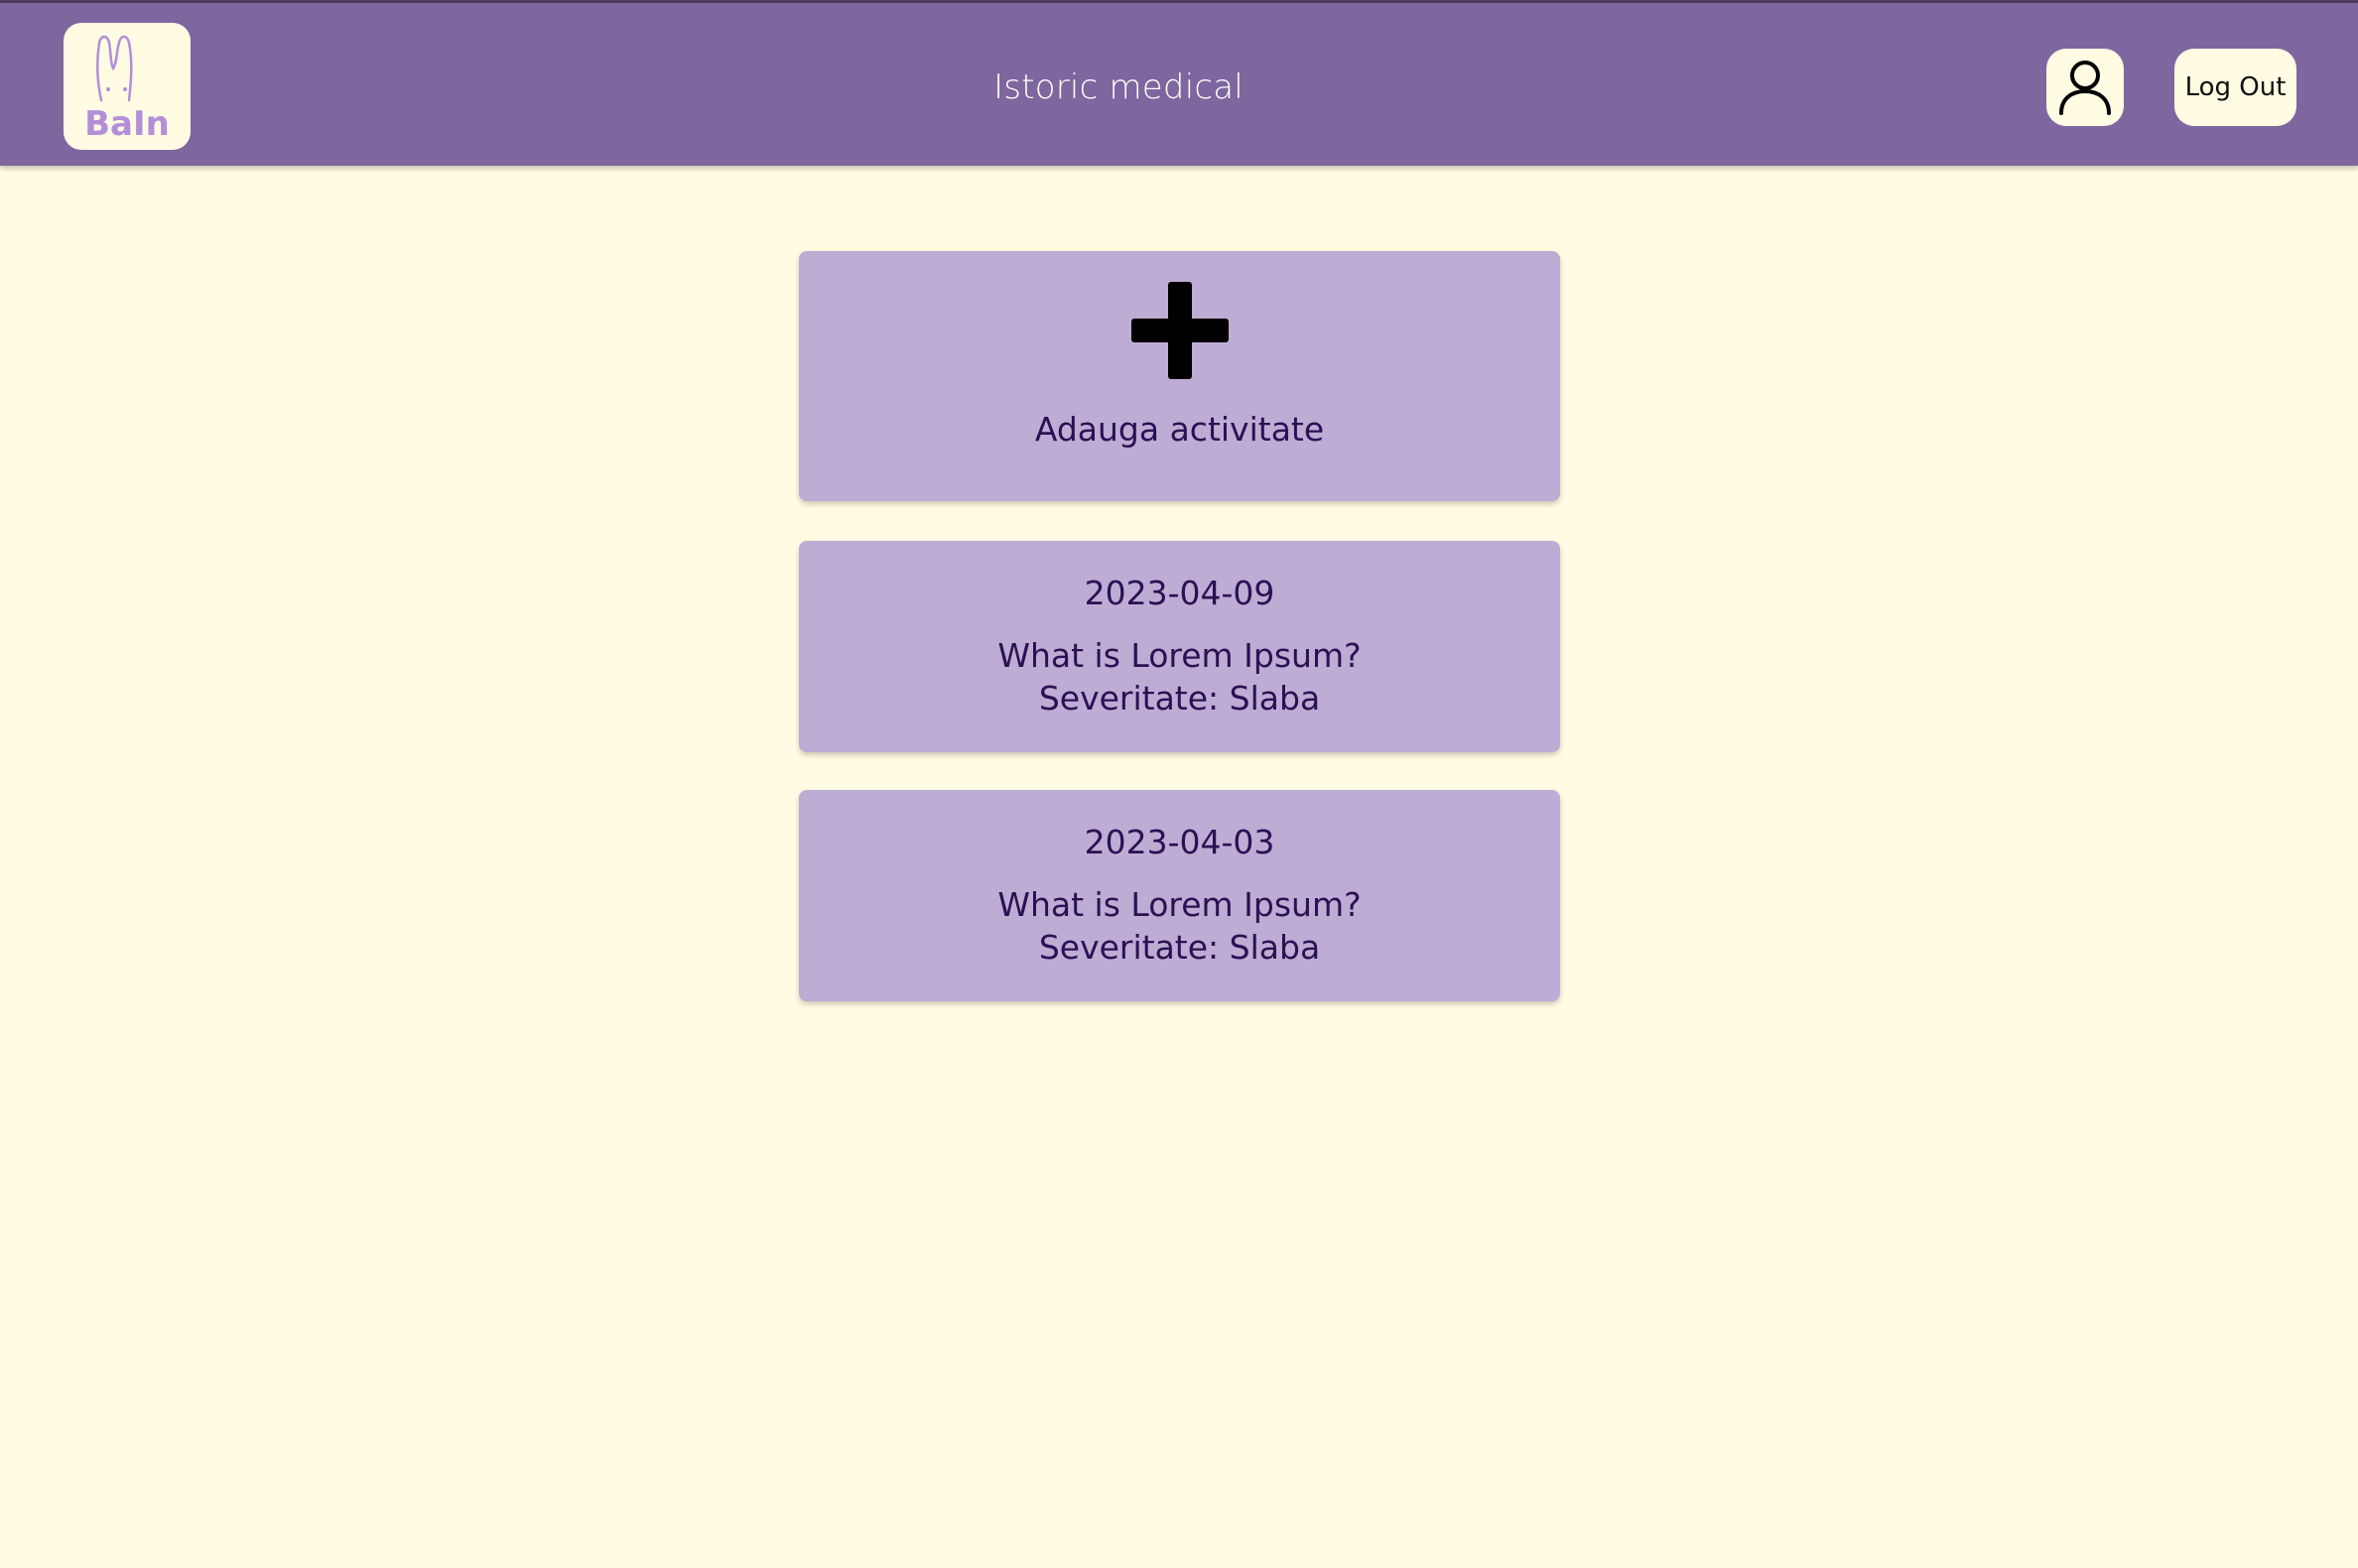 The width and height of the screenshot is (2358, 1568). What do you see at coordinates (1179, 593) in the screenshot?
I see `entry-date: 2023-04-09` at bounding box center [1179, 593].